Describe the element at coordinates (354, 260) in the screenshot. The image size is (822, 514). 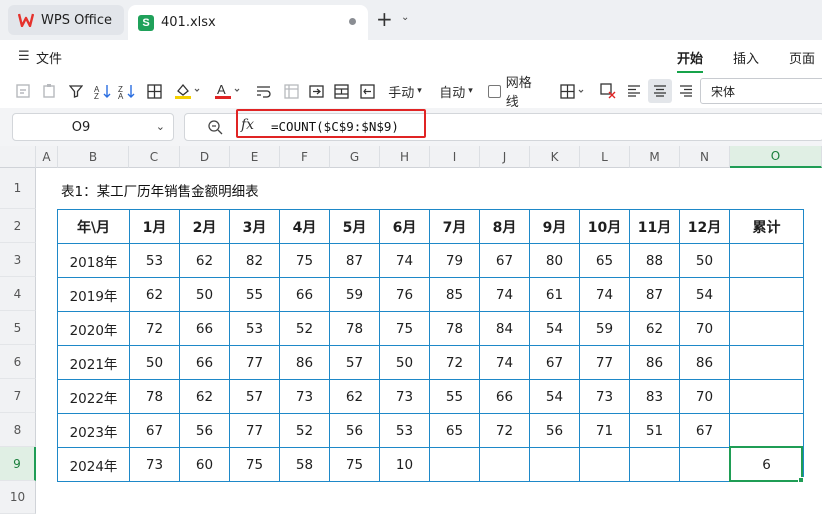
I see `value-cell: 87` at that location.